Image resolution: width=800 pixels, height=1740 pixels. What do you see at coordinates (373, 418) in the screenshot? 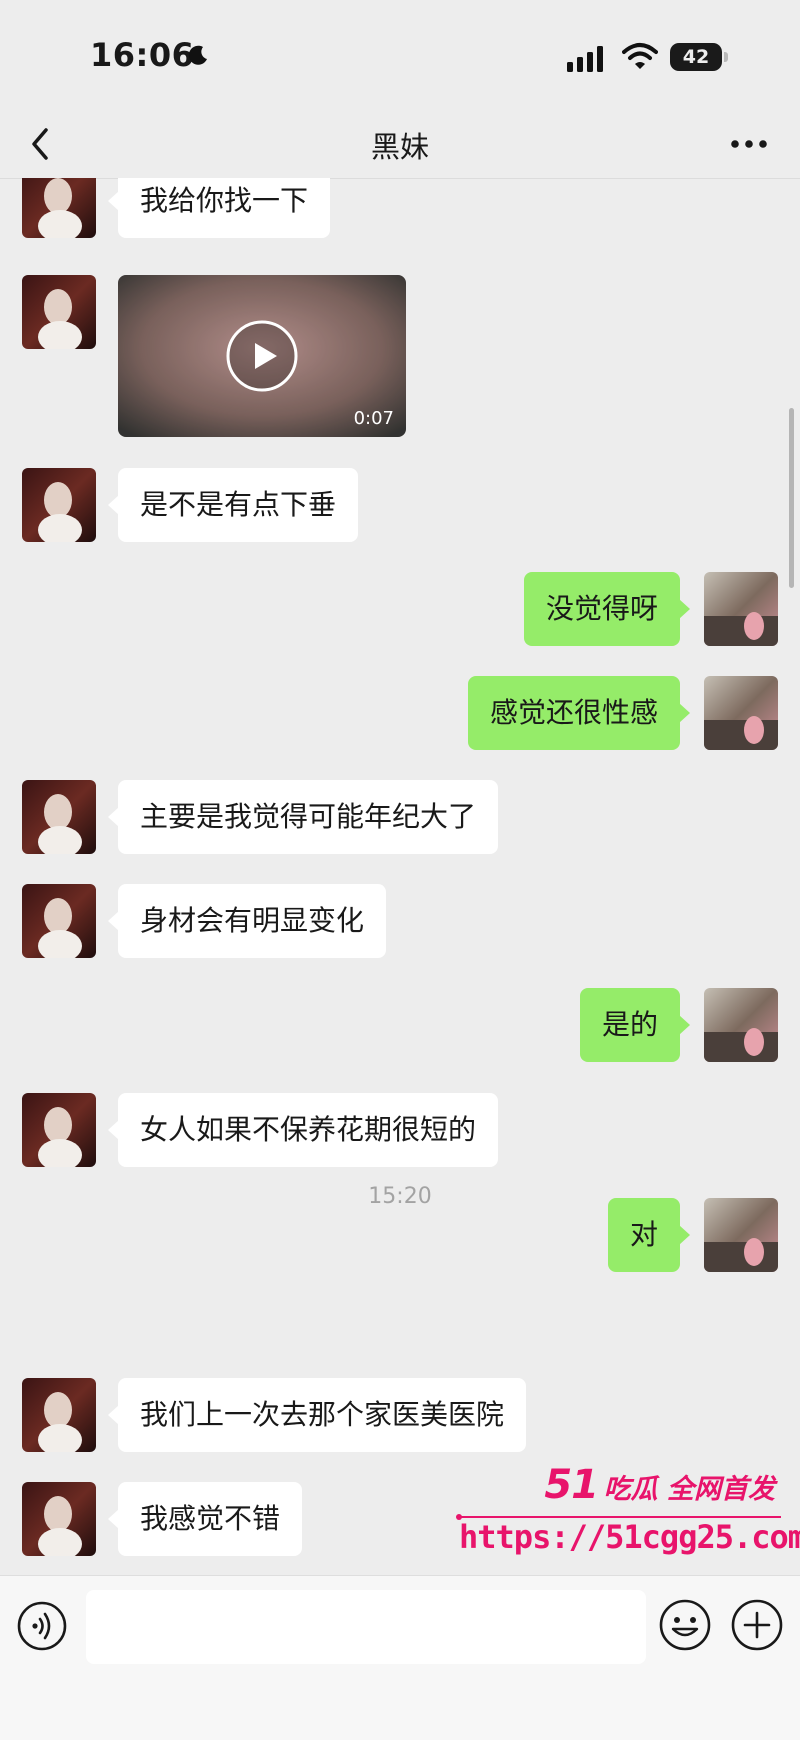
I see `video-duration: 0:07` at bounding box center [373, 418].